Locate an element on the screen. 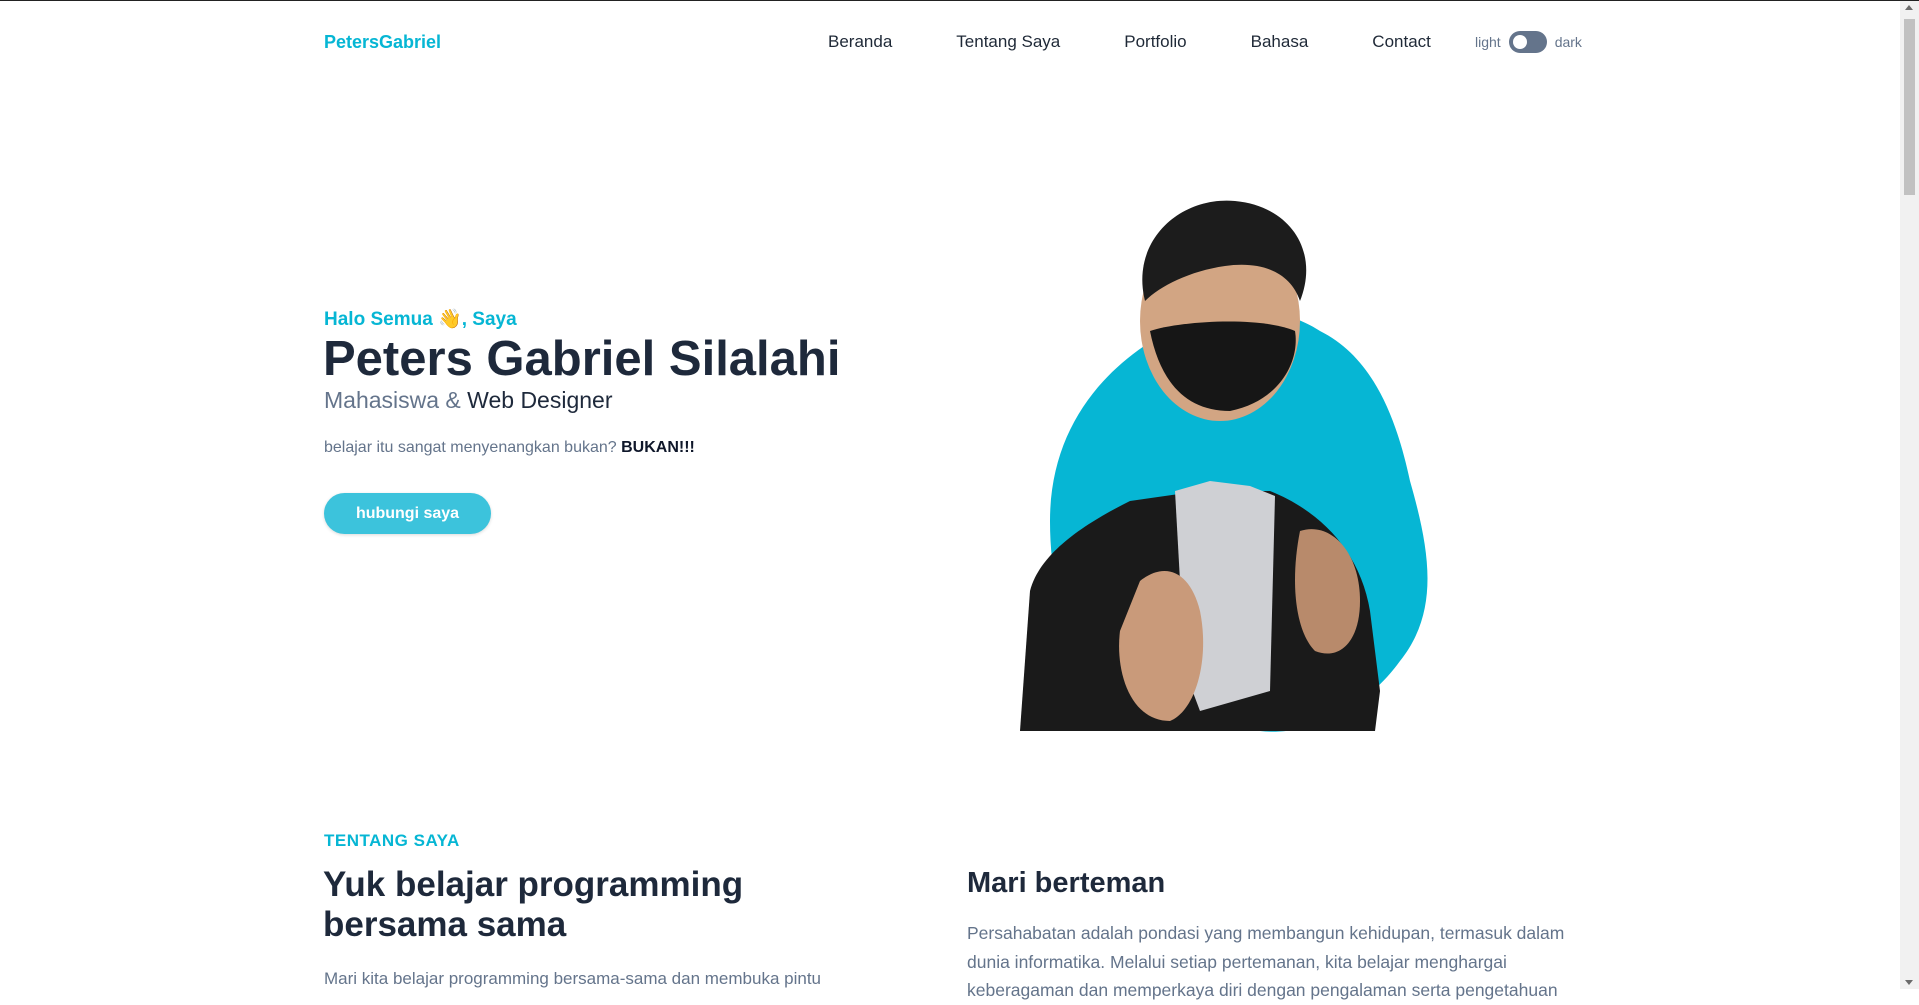 The width and height of the screenshot is (1919, 1005). hero-role: Mahasiswa & Web Designer is located at coordinates (468, 400).